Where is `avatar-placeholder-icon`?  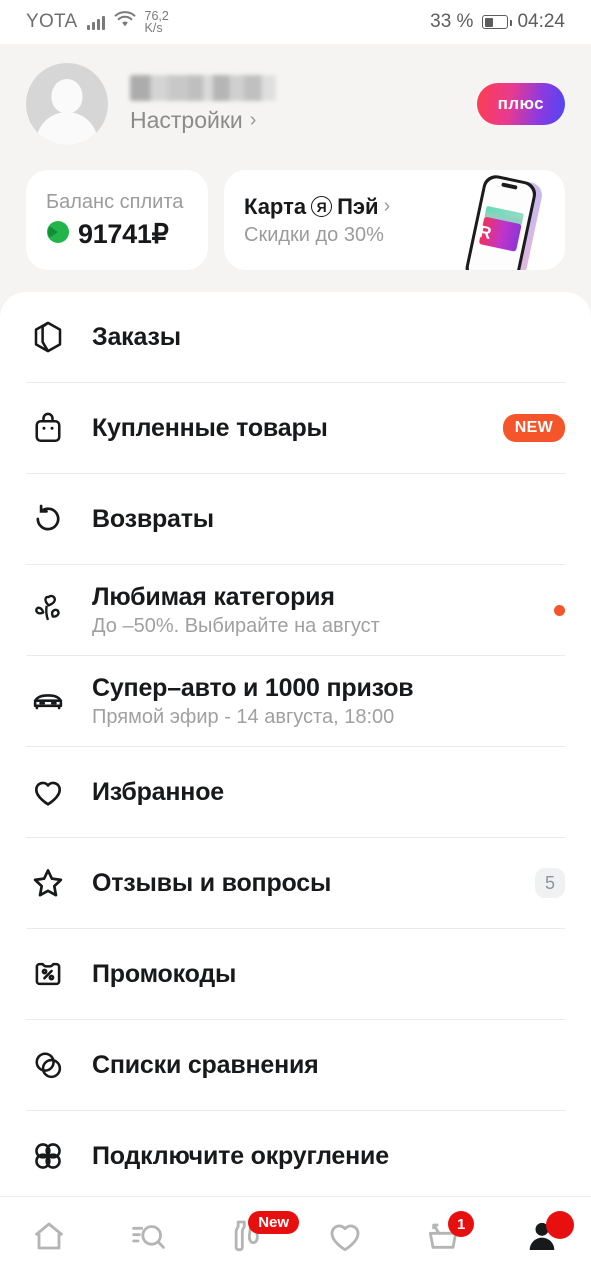 avatar-placeholder-icon is located at coordinates (67, 96).